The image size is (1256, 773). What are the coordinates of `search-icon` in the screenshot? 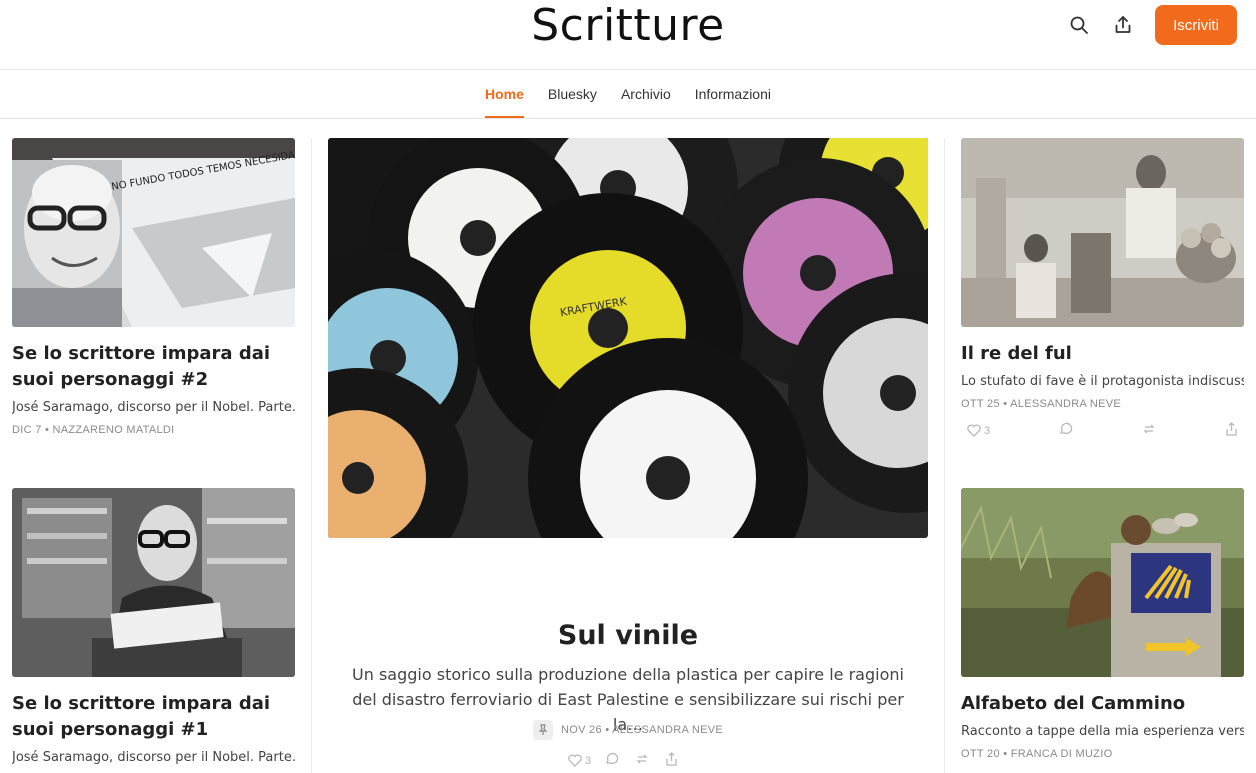 It's located at (1079, 25).